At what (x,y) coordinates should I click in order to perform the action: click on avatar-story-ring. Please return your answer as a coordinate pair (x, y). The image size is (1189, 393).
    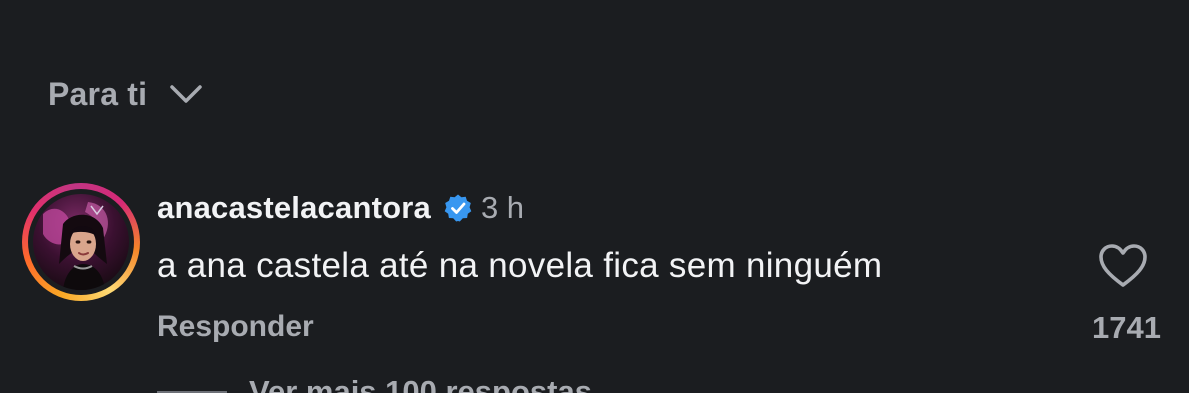
    Looking at the image, I should click on (81, 242).